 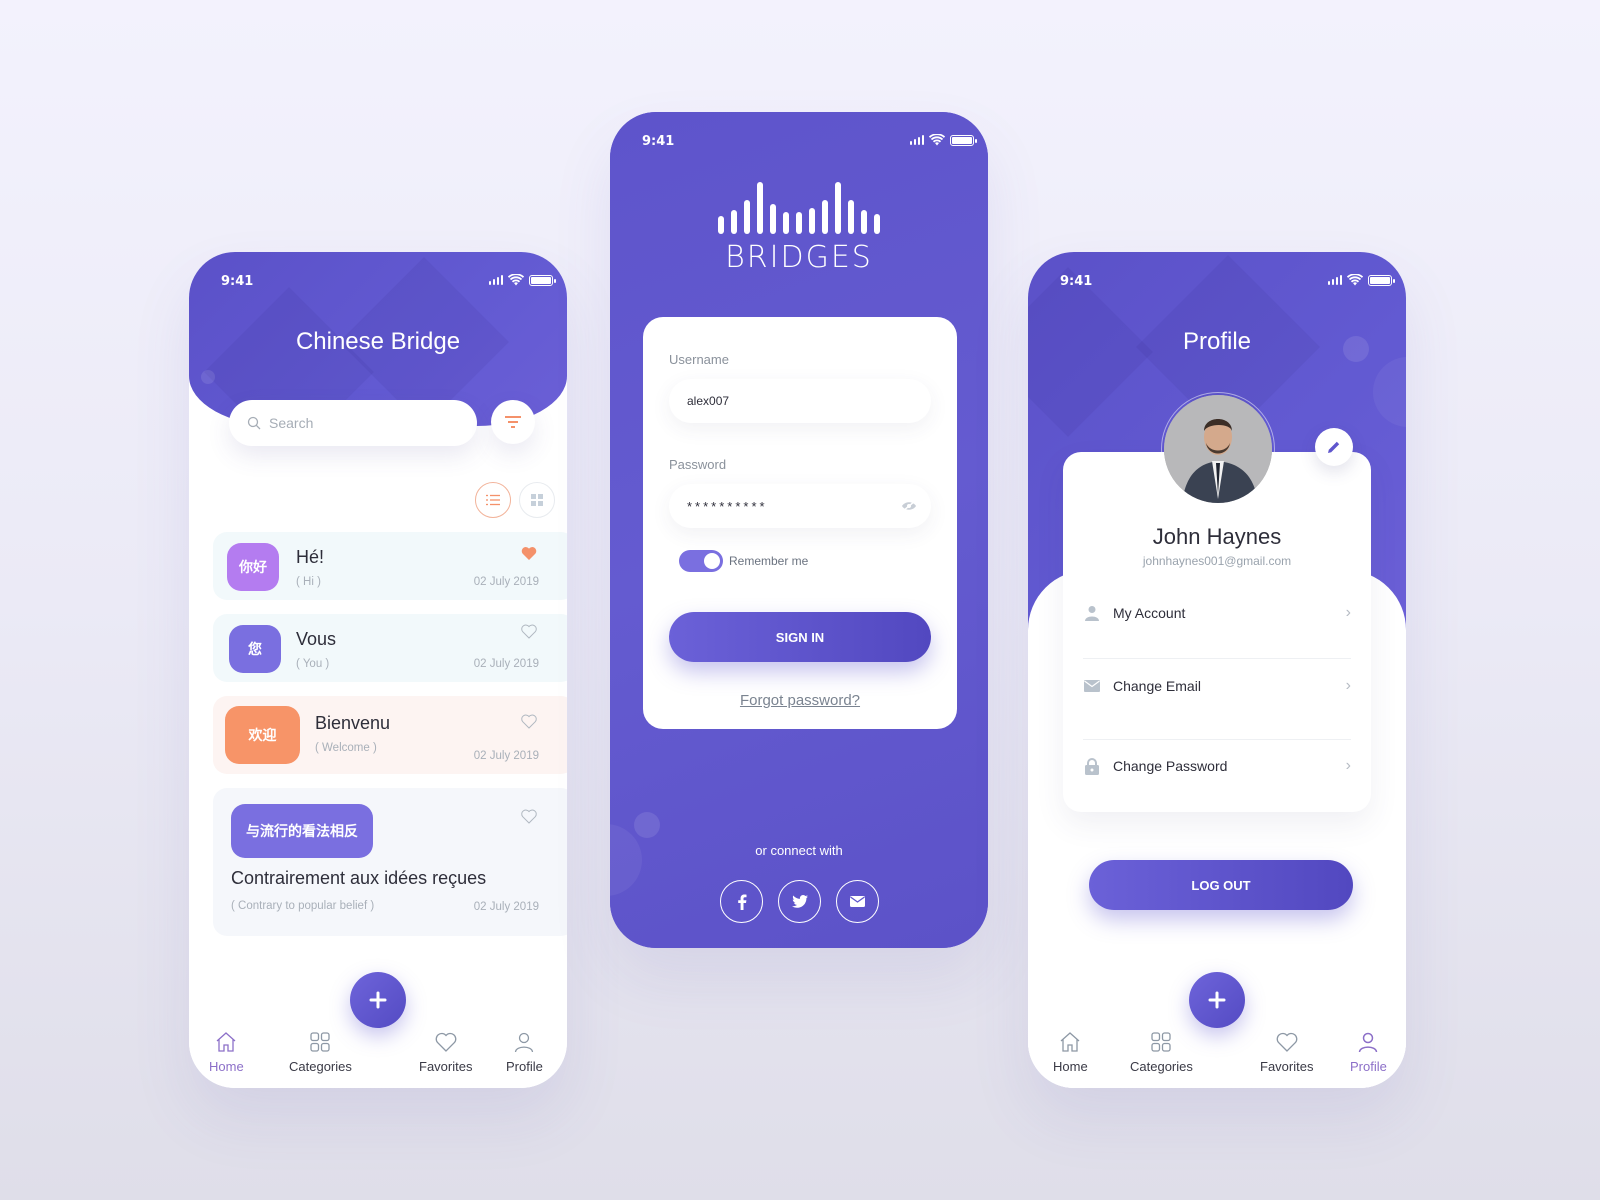 What do you see at coordinates (800, 700) in the screenshot?
I see `forgot-password-link: Forgot password?` at bounding box center [800, 700].